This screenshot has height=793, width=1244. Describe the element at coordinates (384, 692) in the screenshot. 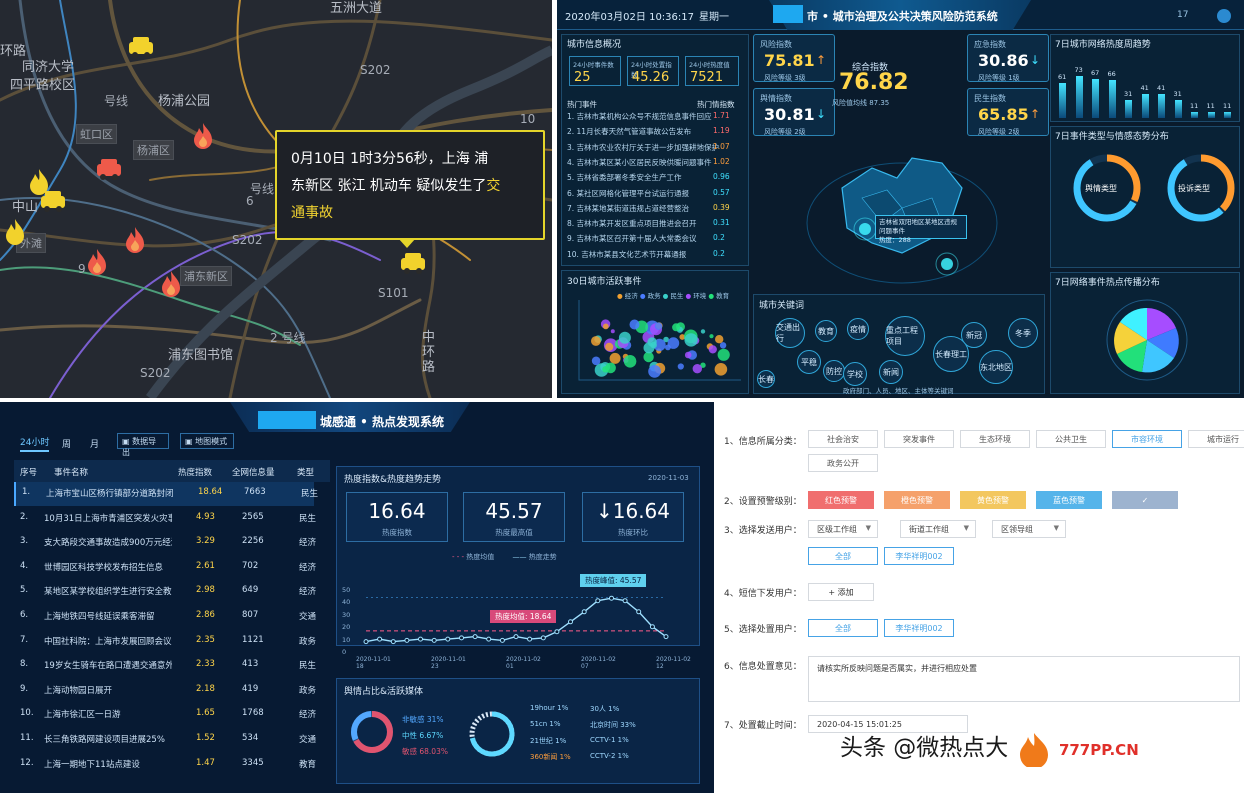

I see `source-title: 舆情占比&活跃媒体` at that location.